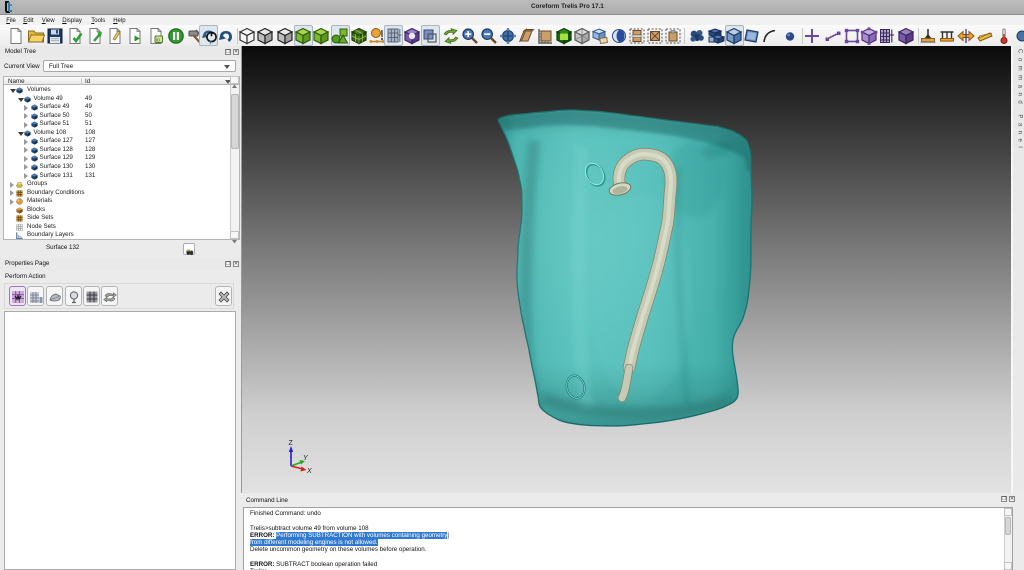 Image resolution: width=1024 pixels, height=570 pixels. Describe the element at coordinates (158, 41) in the screenshot. I see `svg-text: io` at that location.